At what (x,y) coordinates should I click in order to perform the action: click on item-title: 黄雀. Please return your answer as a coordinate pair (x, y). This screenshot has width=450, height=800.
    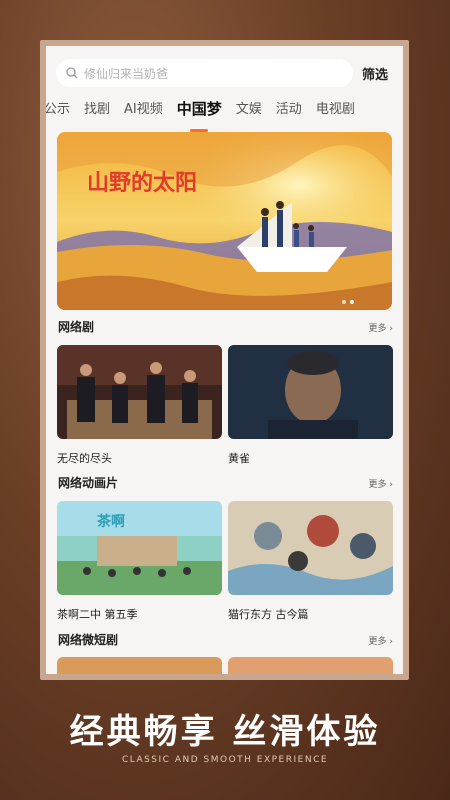
    Looking at the image, I should click on (239, 458).